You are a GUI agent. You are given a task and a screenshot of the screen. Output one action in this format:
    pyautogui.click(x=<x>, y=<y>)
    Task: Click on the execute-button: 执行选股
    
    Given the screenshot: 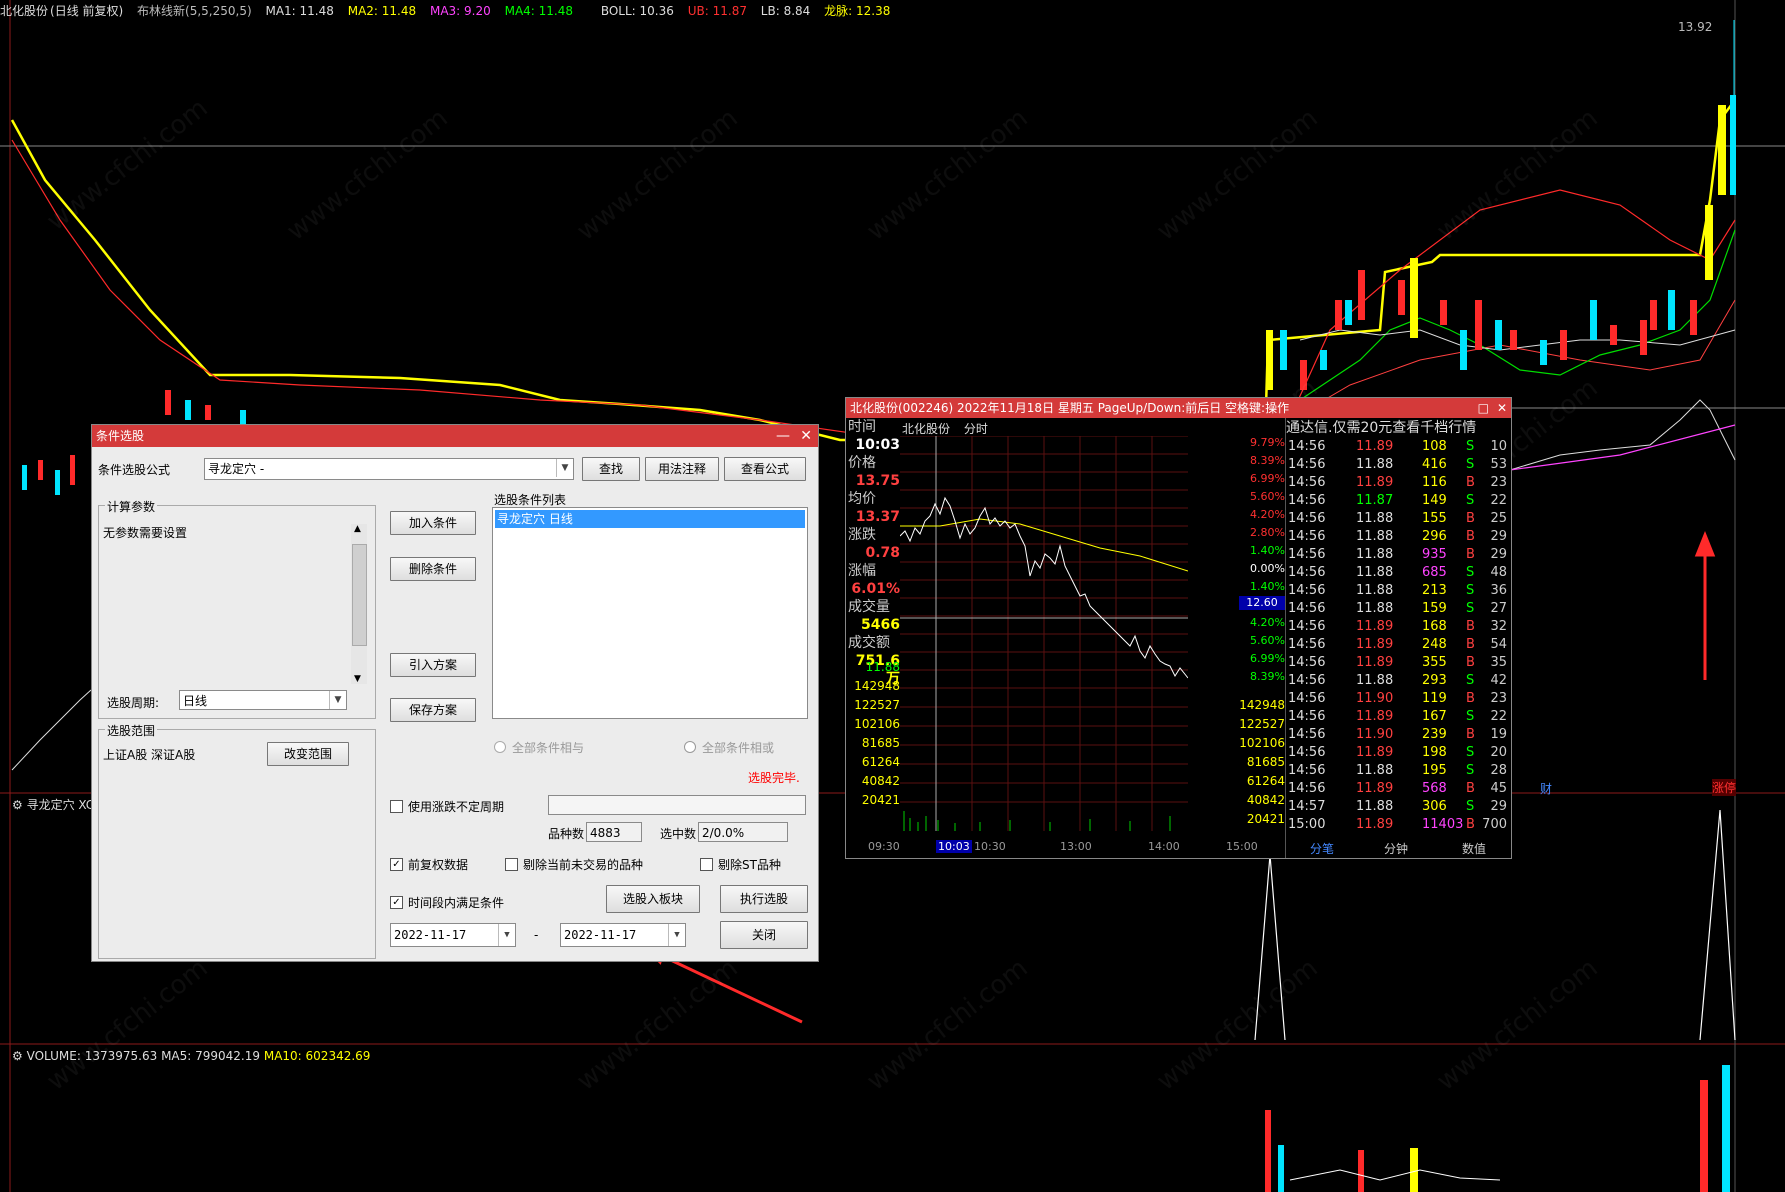 What is the action you would take?
    pyautogui.click(x=764, y=899)
    